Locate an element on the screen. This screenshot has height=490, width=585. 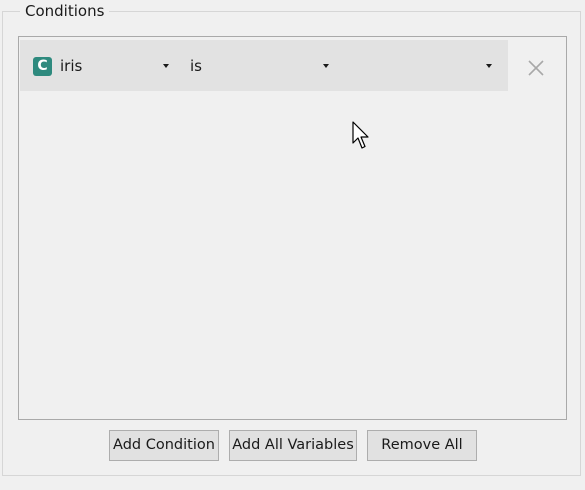
operator-select-value: is is located at coordinates (196, 66).